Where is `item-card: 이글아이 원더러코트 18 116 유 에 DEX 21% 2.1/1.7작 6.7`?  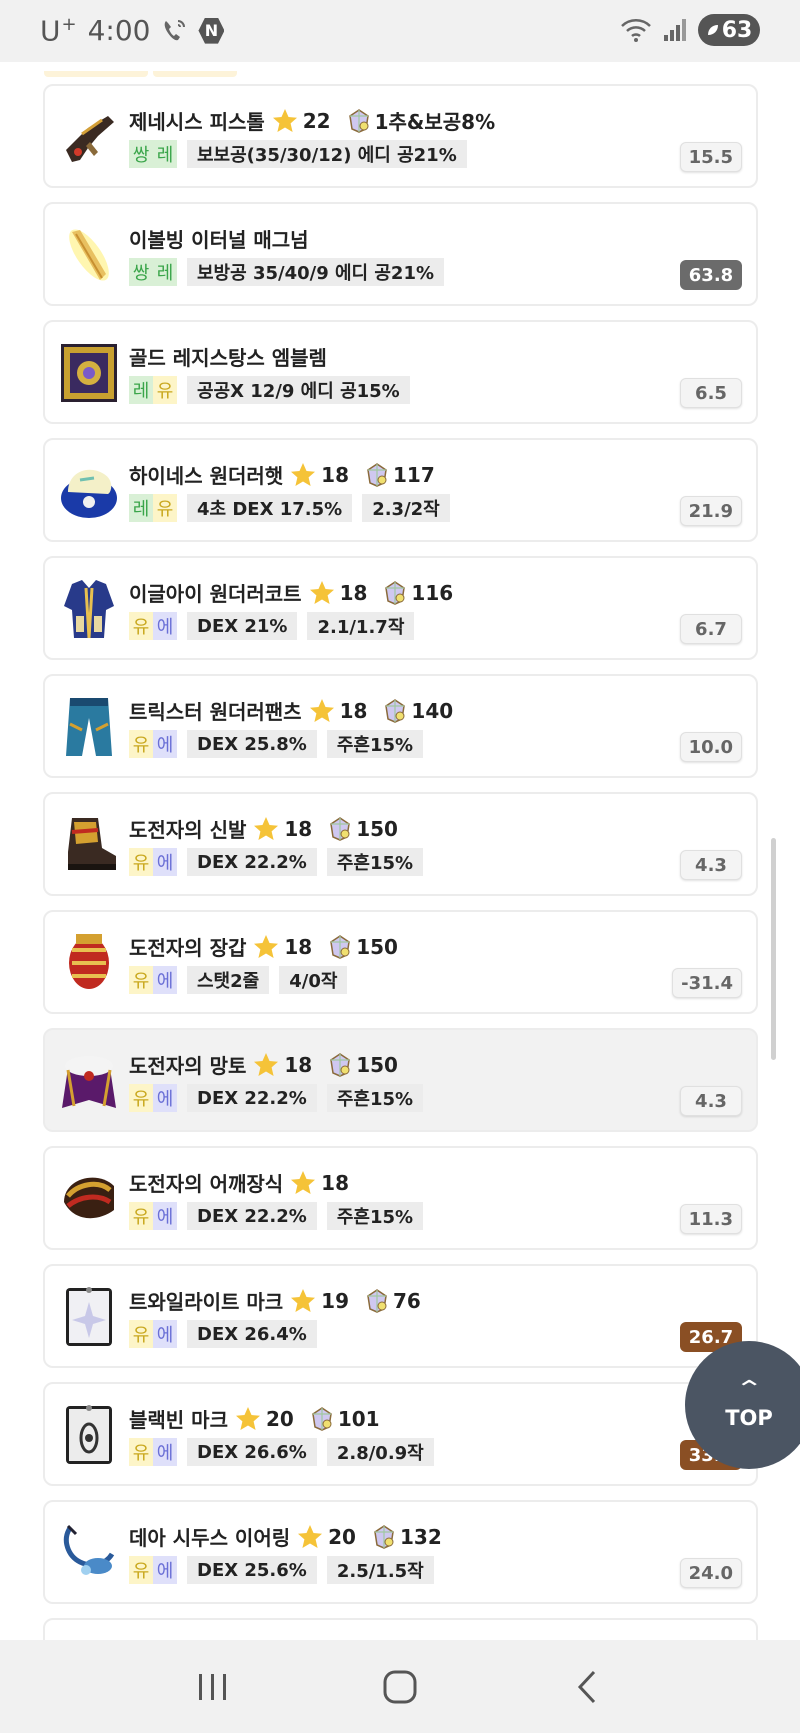
item-card: 이글아이 원더러코트 18 116 유 에 DEX 21% 2.1/1.7작 6.7 is located at coordinates (400, 608).